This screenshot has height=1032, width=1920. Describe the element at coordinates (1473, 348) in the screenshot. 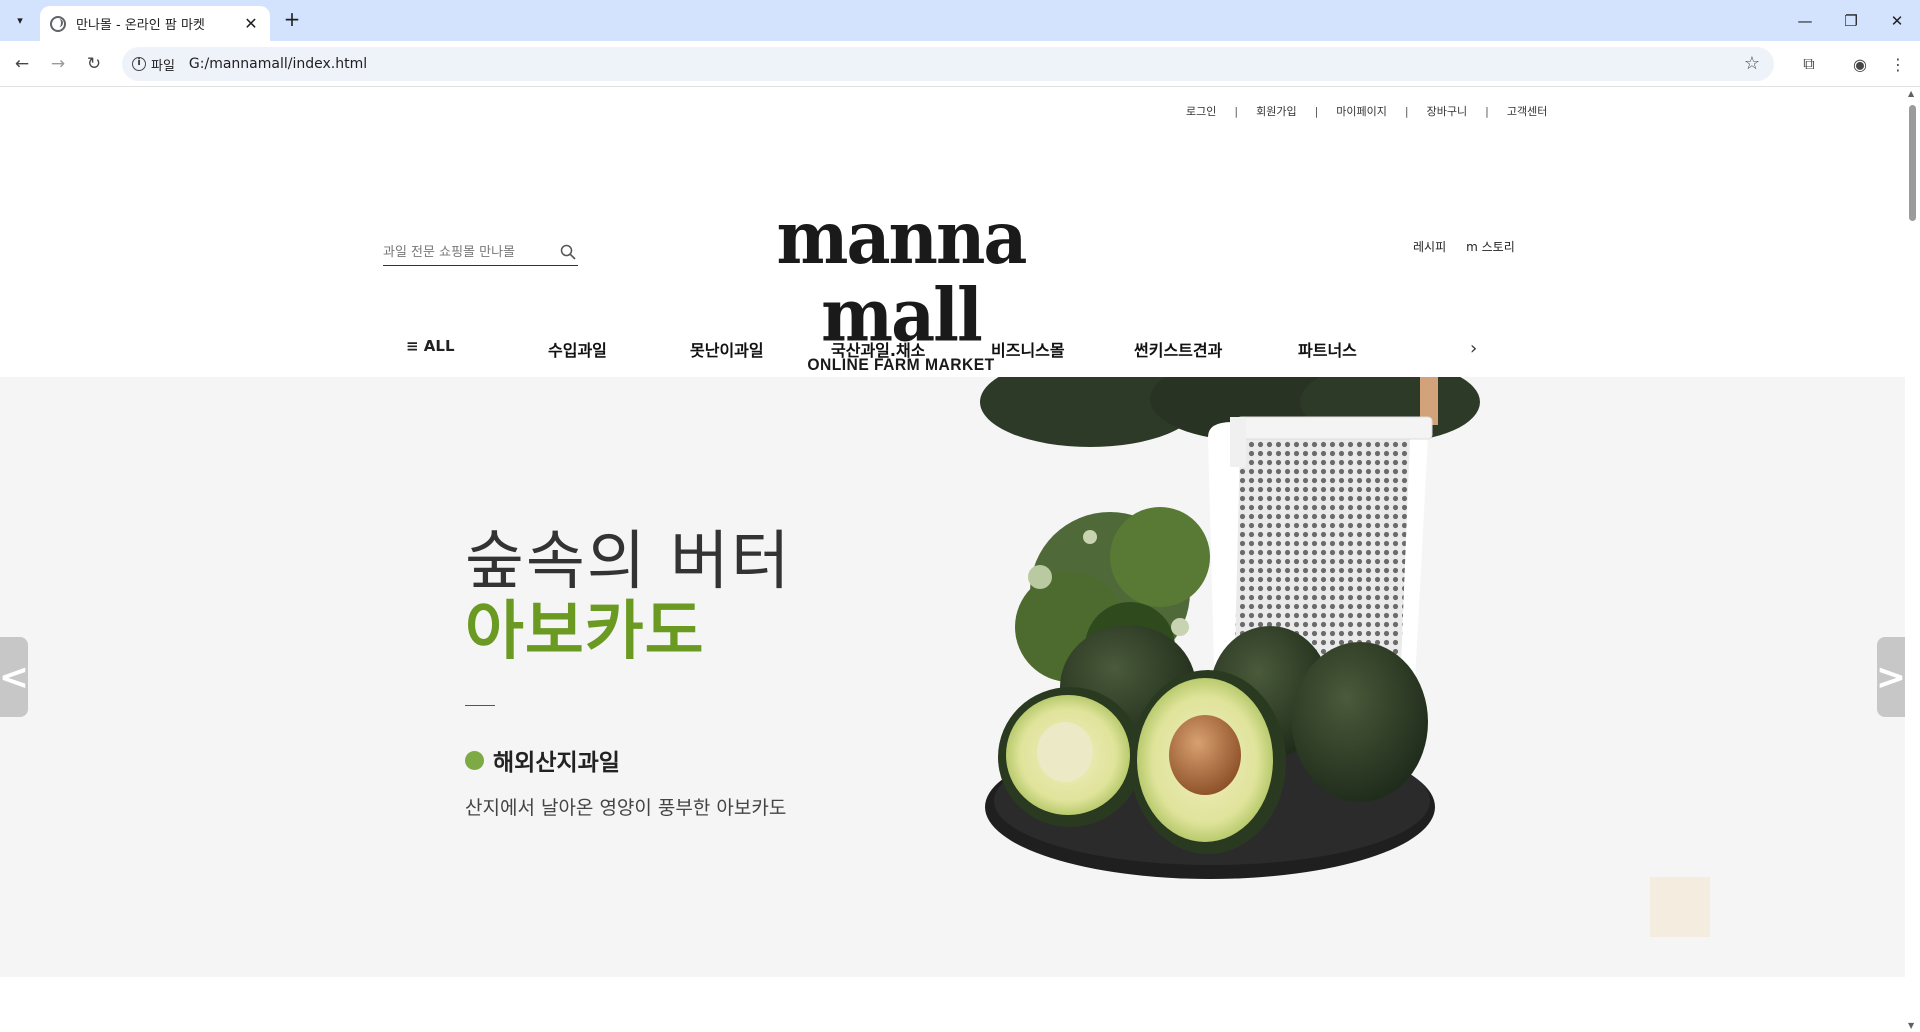

I see `nav-next-icon: ›` at that location.